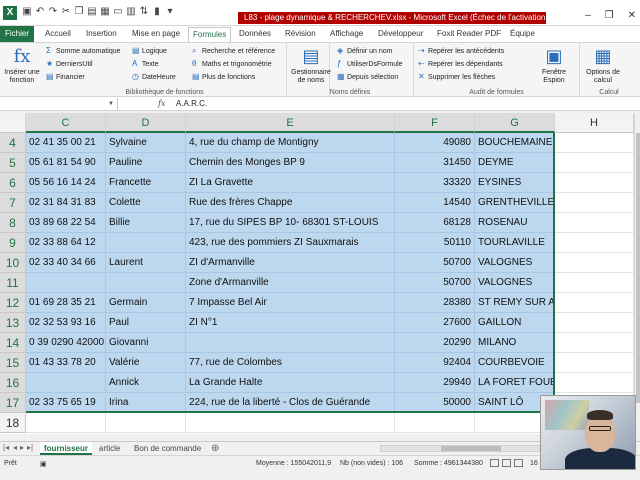  Describe the element at coordinates (518, 463) in the screenshot. I see `page-break-view-icon` at that location.